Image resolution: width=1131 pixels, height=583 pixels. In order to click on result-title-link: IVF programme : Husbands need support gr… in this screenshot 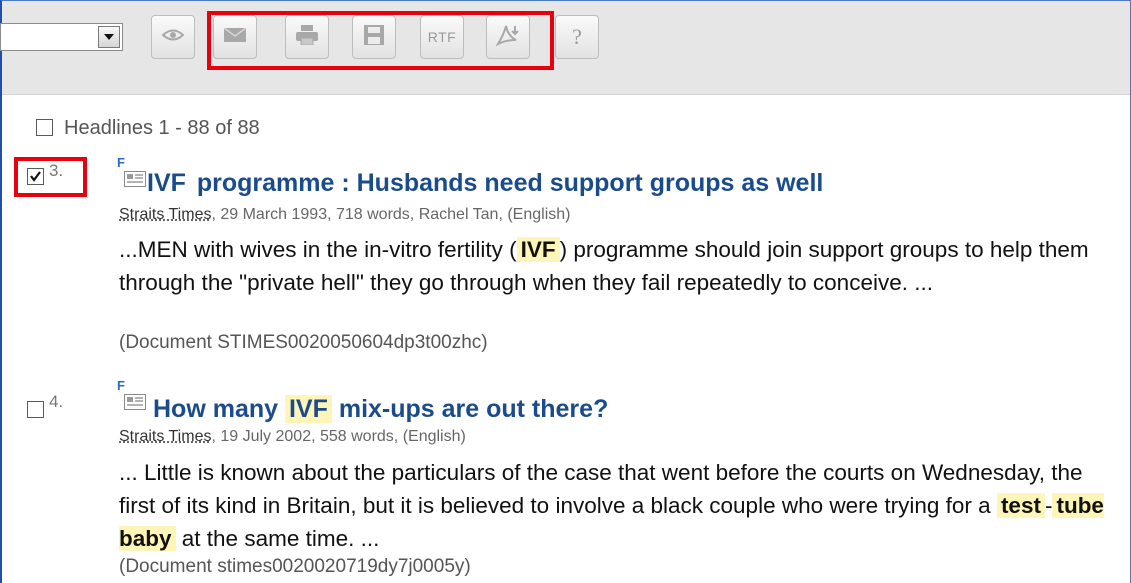, I will do `click(485, 183)`.